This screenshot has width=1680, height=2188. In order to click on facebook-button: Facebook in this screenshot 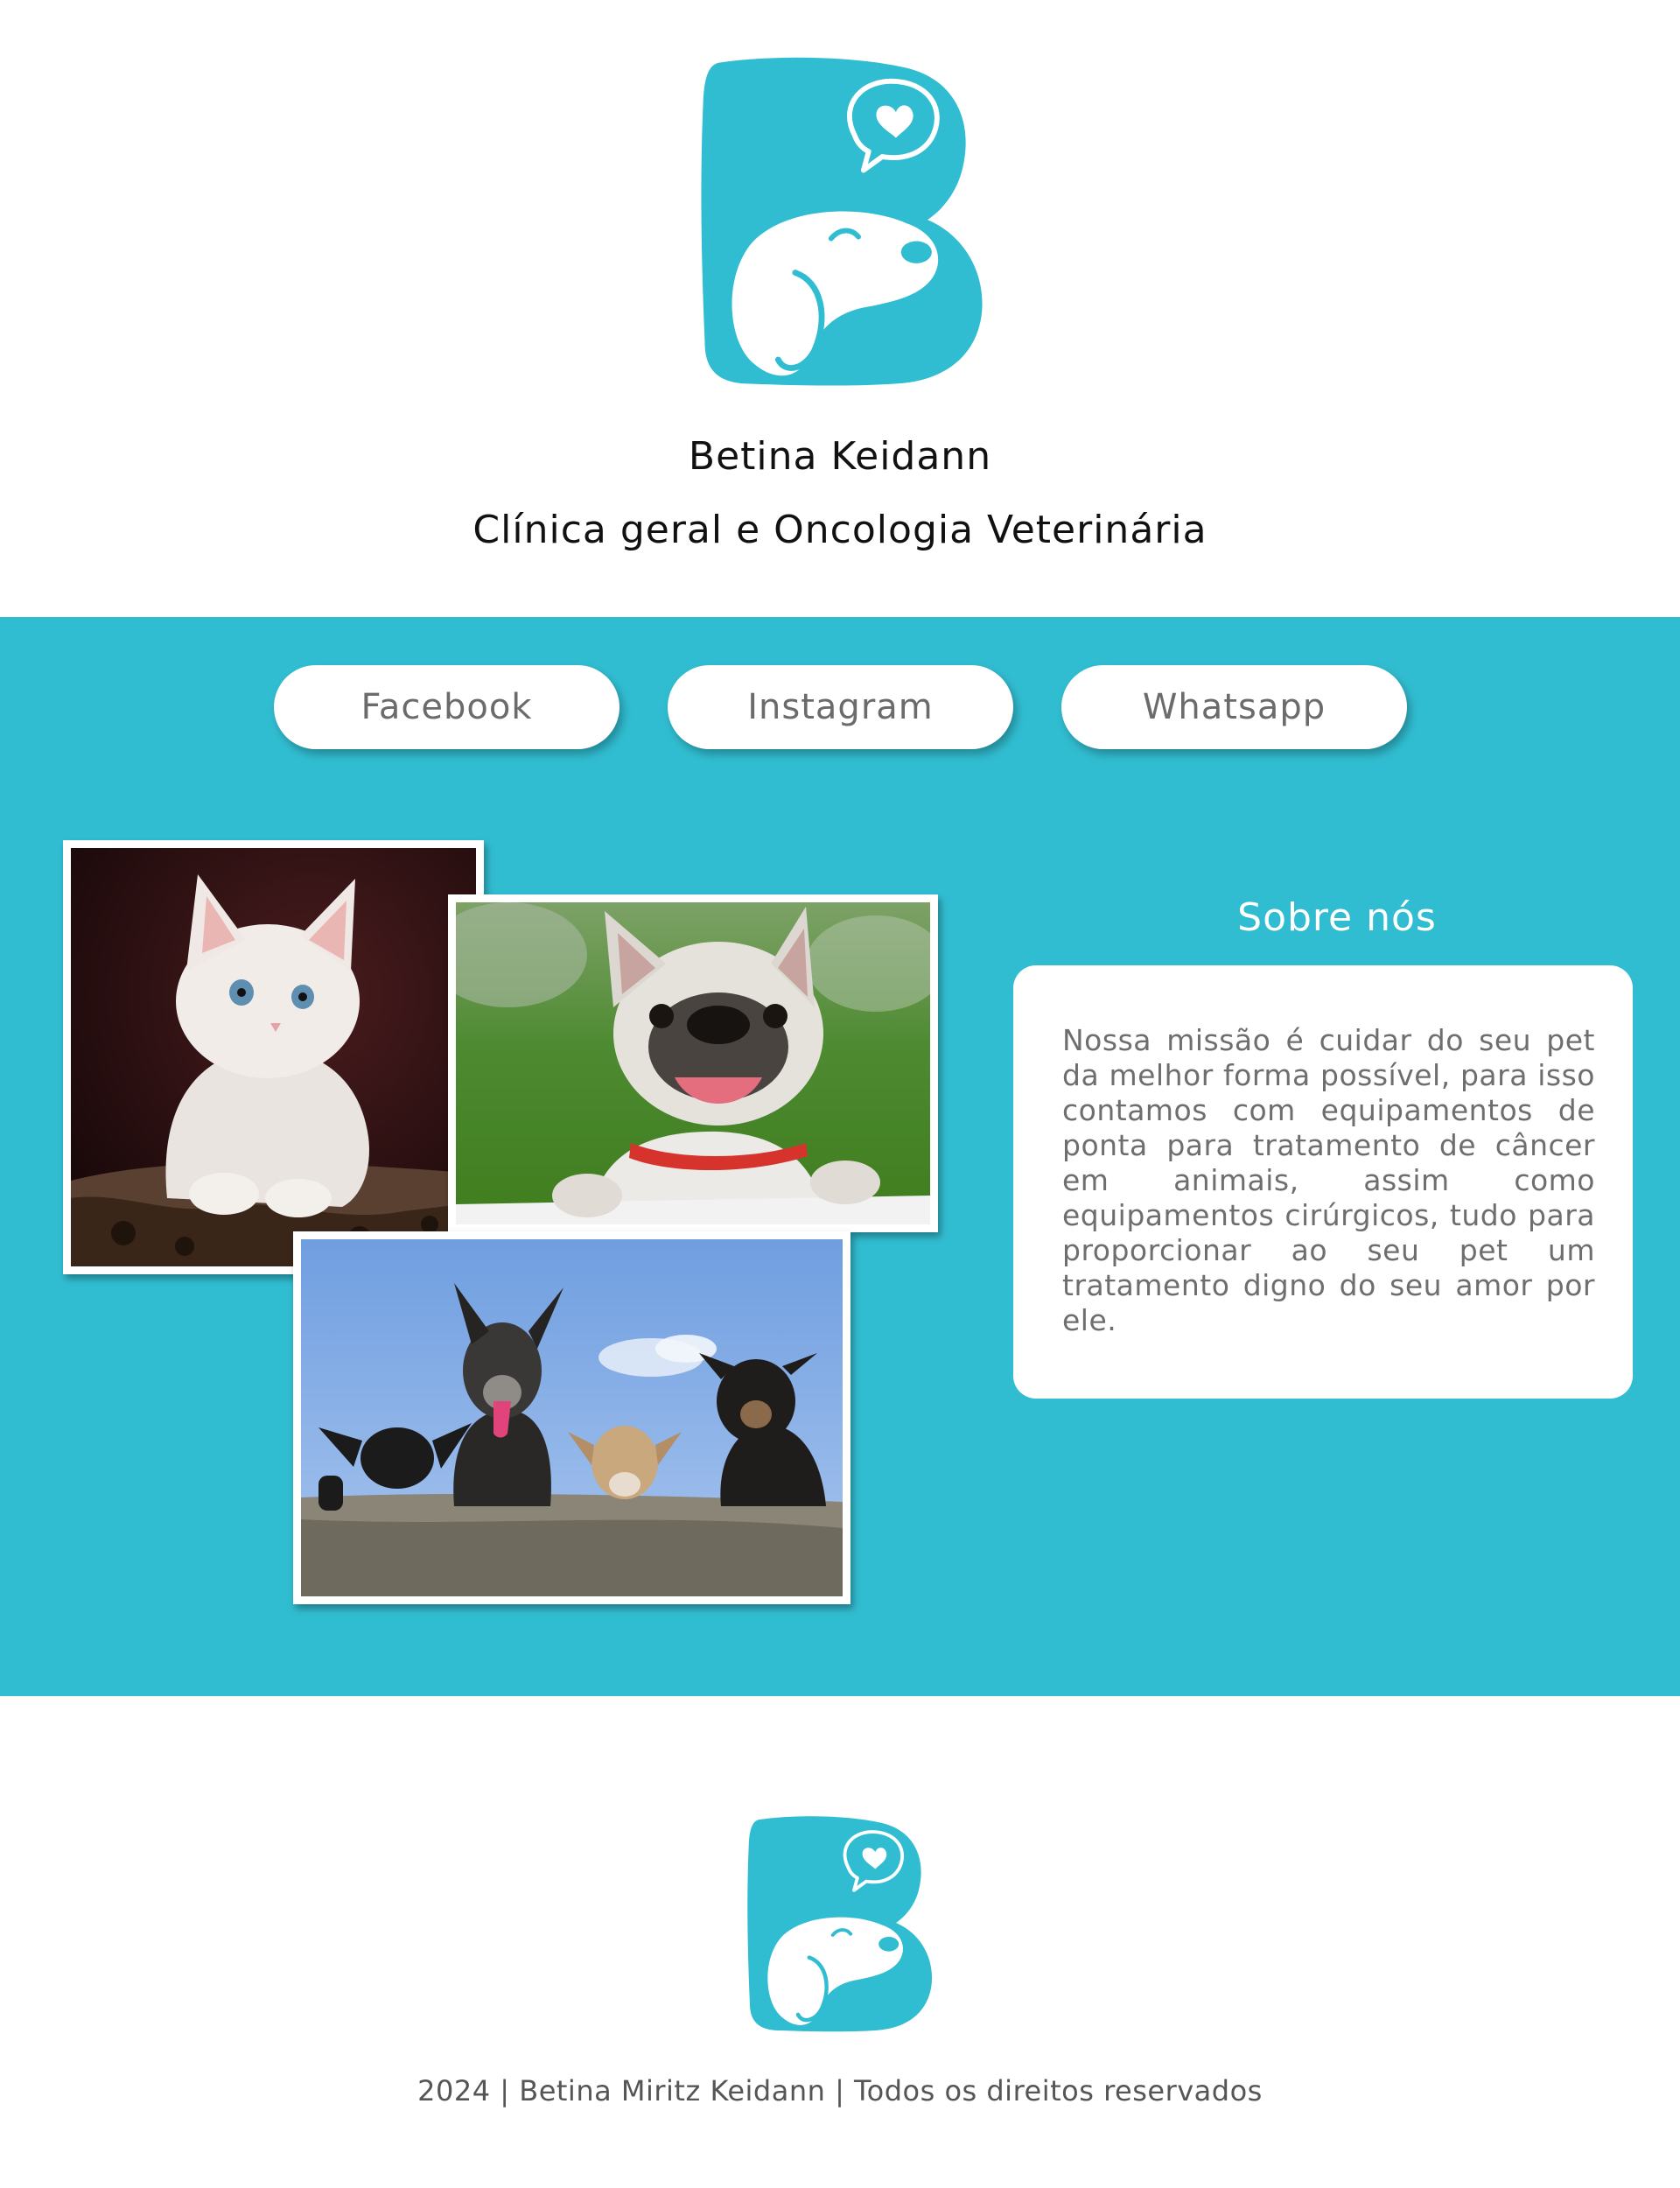, I will do `click(447, 707)`.